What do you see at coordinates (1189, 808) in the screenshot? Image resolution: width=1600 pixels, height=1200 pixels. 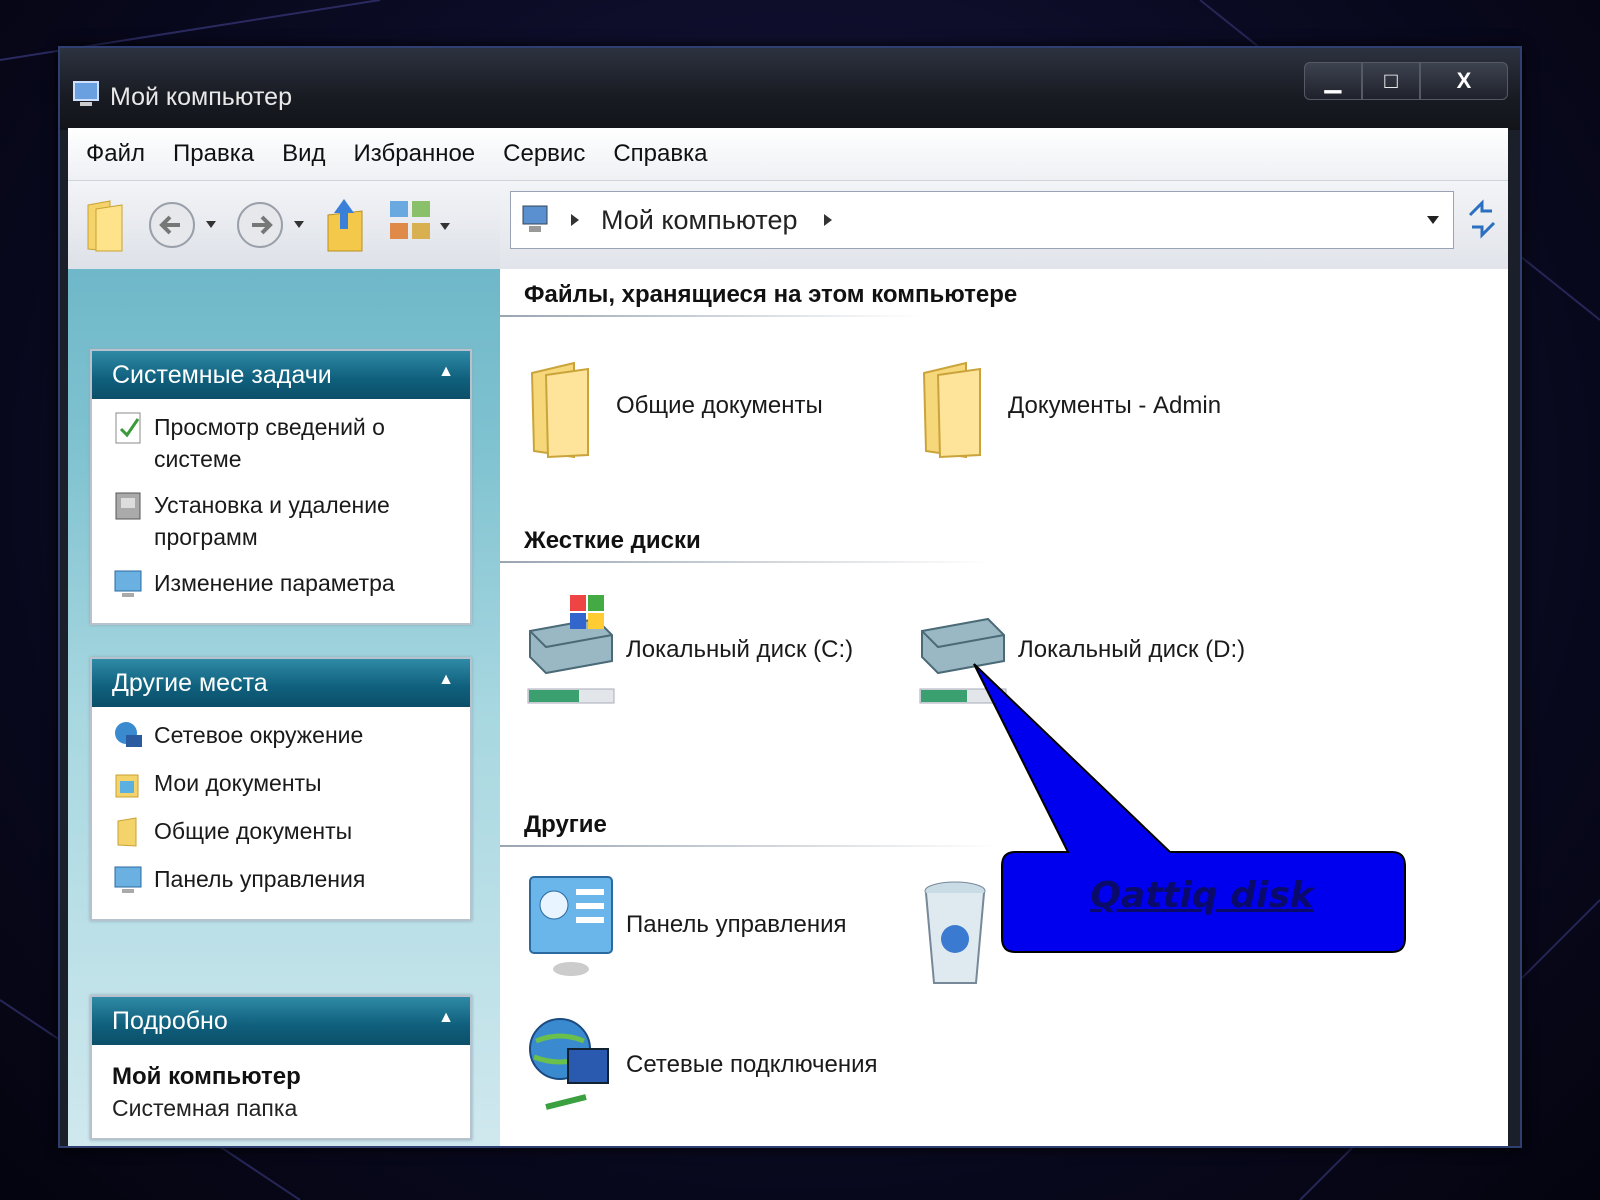 I see `callout-shape` at bounding box center [1189, 808].